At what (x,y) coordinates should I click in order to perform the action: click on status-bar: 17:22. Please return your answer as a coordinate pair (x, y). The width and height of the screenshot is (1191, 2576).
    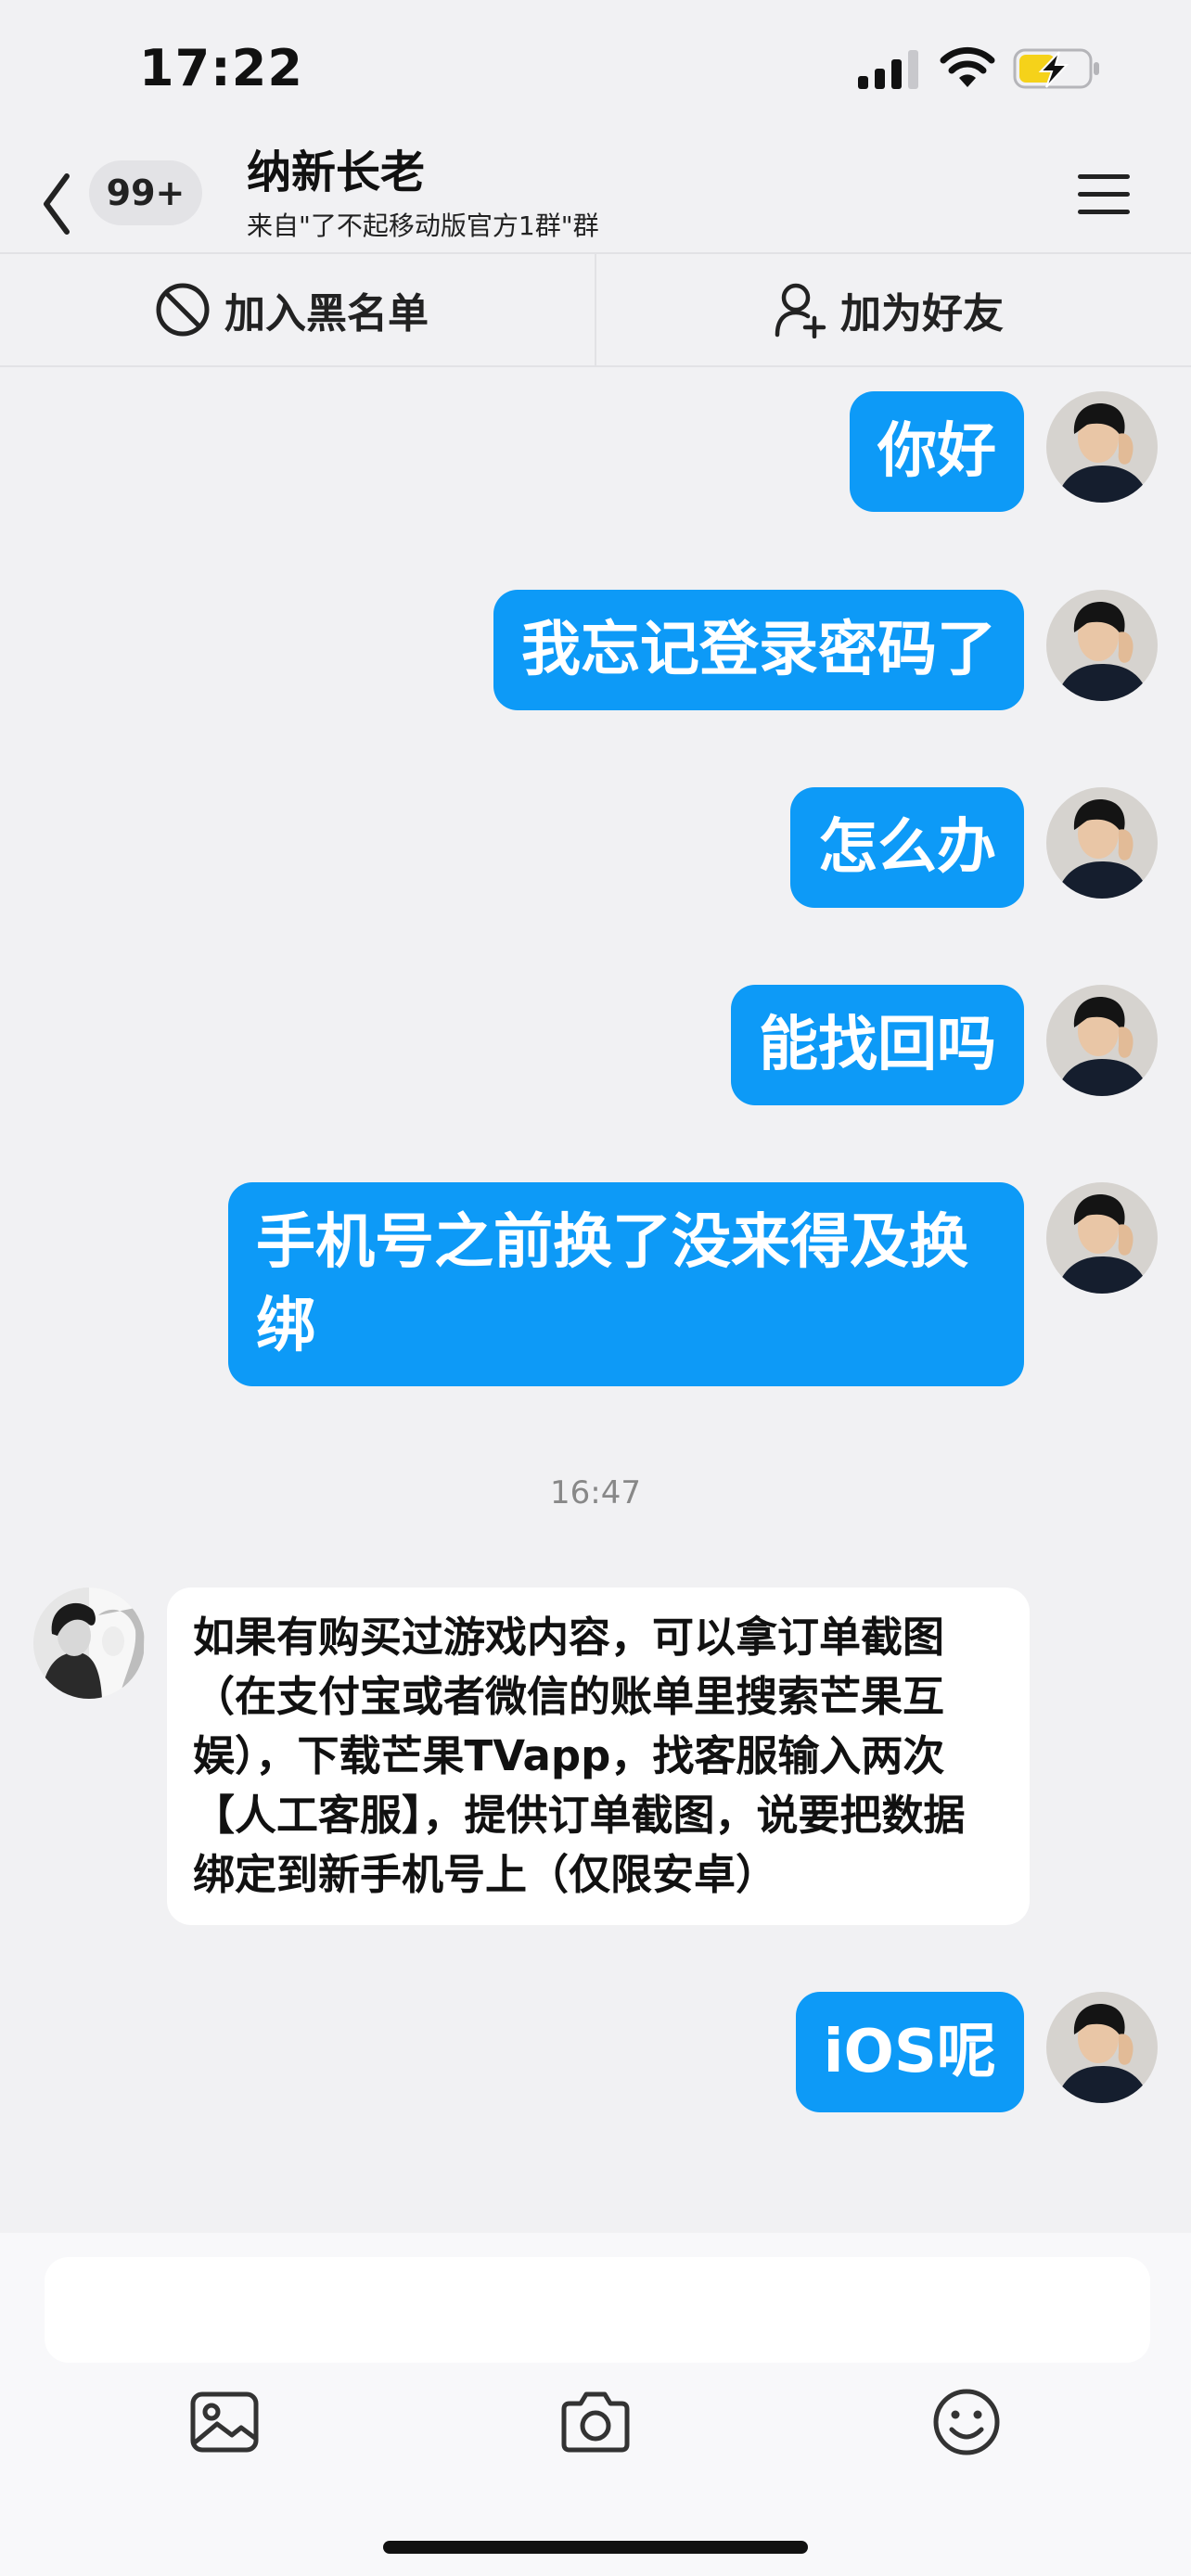
    Looking at the image, I should click on (595, 65).